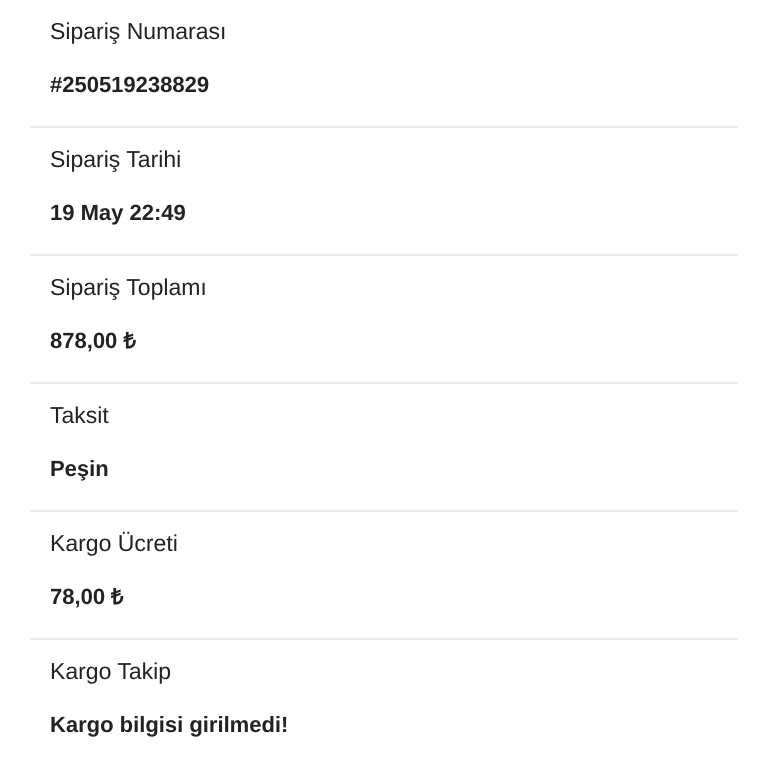 Image resolution: width=768 pixels, height=768 pixels. I want to click on field-value: Kargo bilgisi girilmedi!, so click(169, 725).